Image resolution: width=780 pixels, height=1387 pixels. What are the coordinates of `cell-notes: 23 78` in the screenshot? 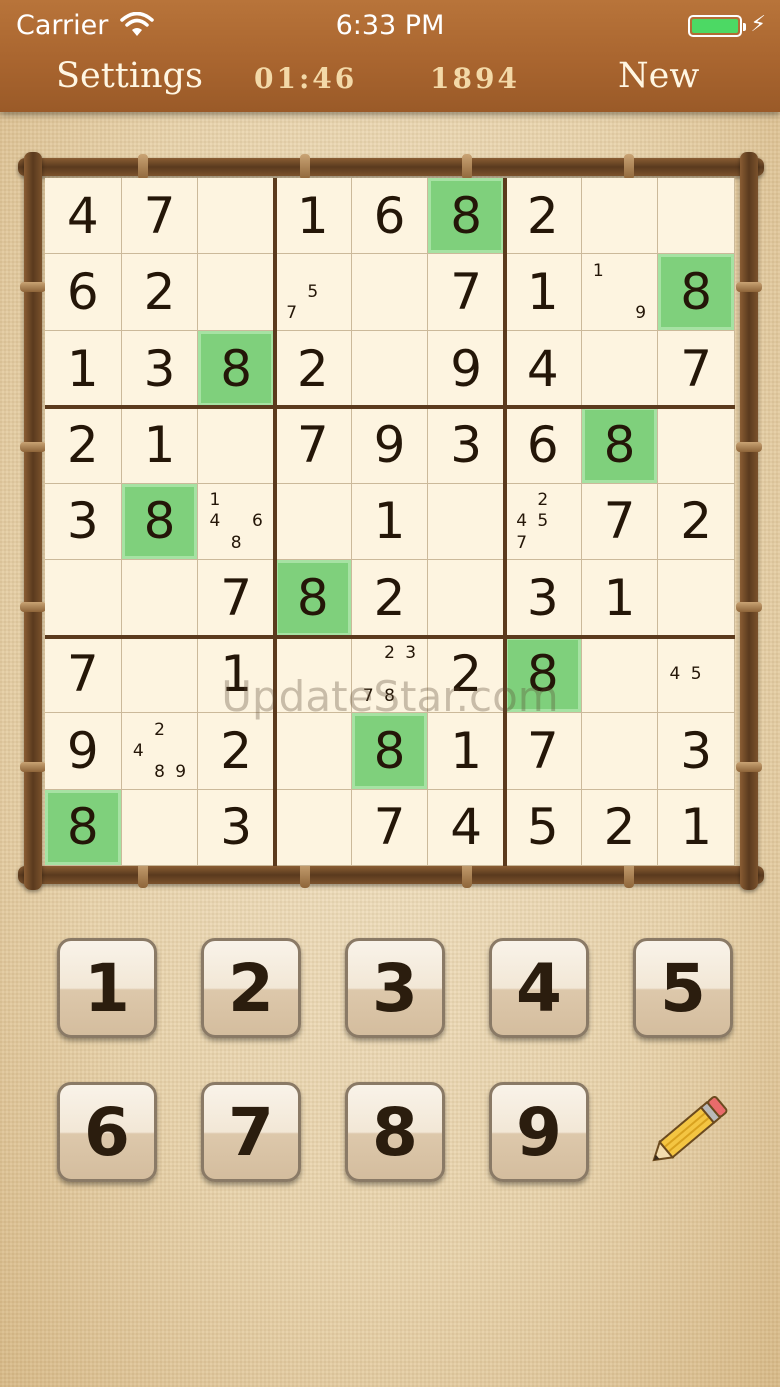 It's located at (390, 674).